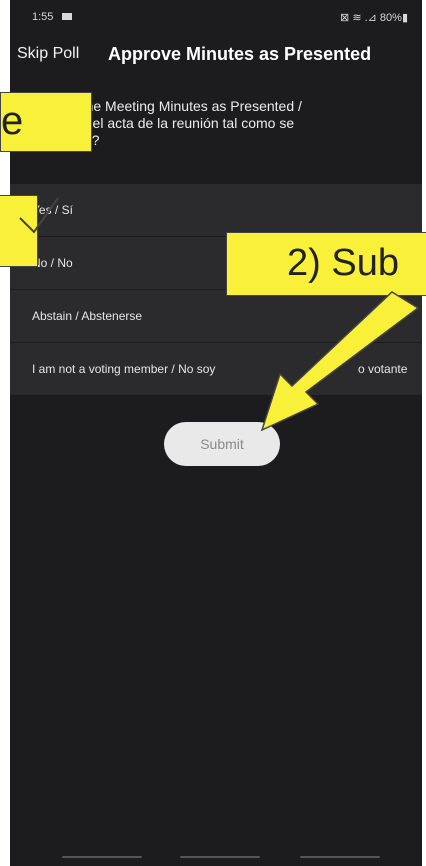 The width and height of the screenshot is (426, 866). What do you see at coordinates (340, 857) in the screenshot?
I see `nav-recent-icon` at bounding box center [340, 857].